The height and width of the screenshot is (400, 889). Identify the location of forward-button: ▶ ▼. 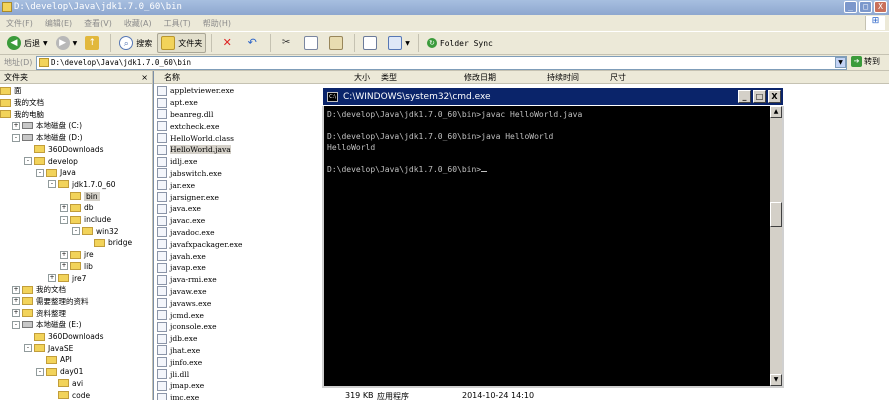
(67, 43).